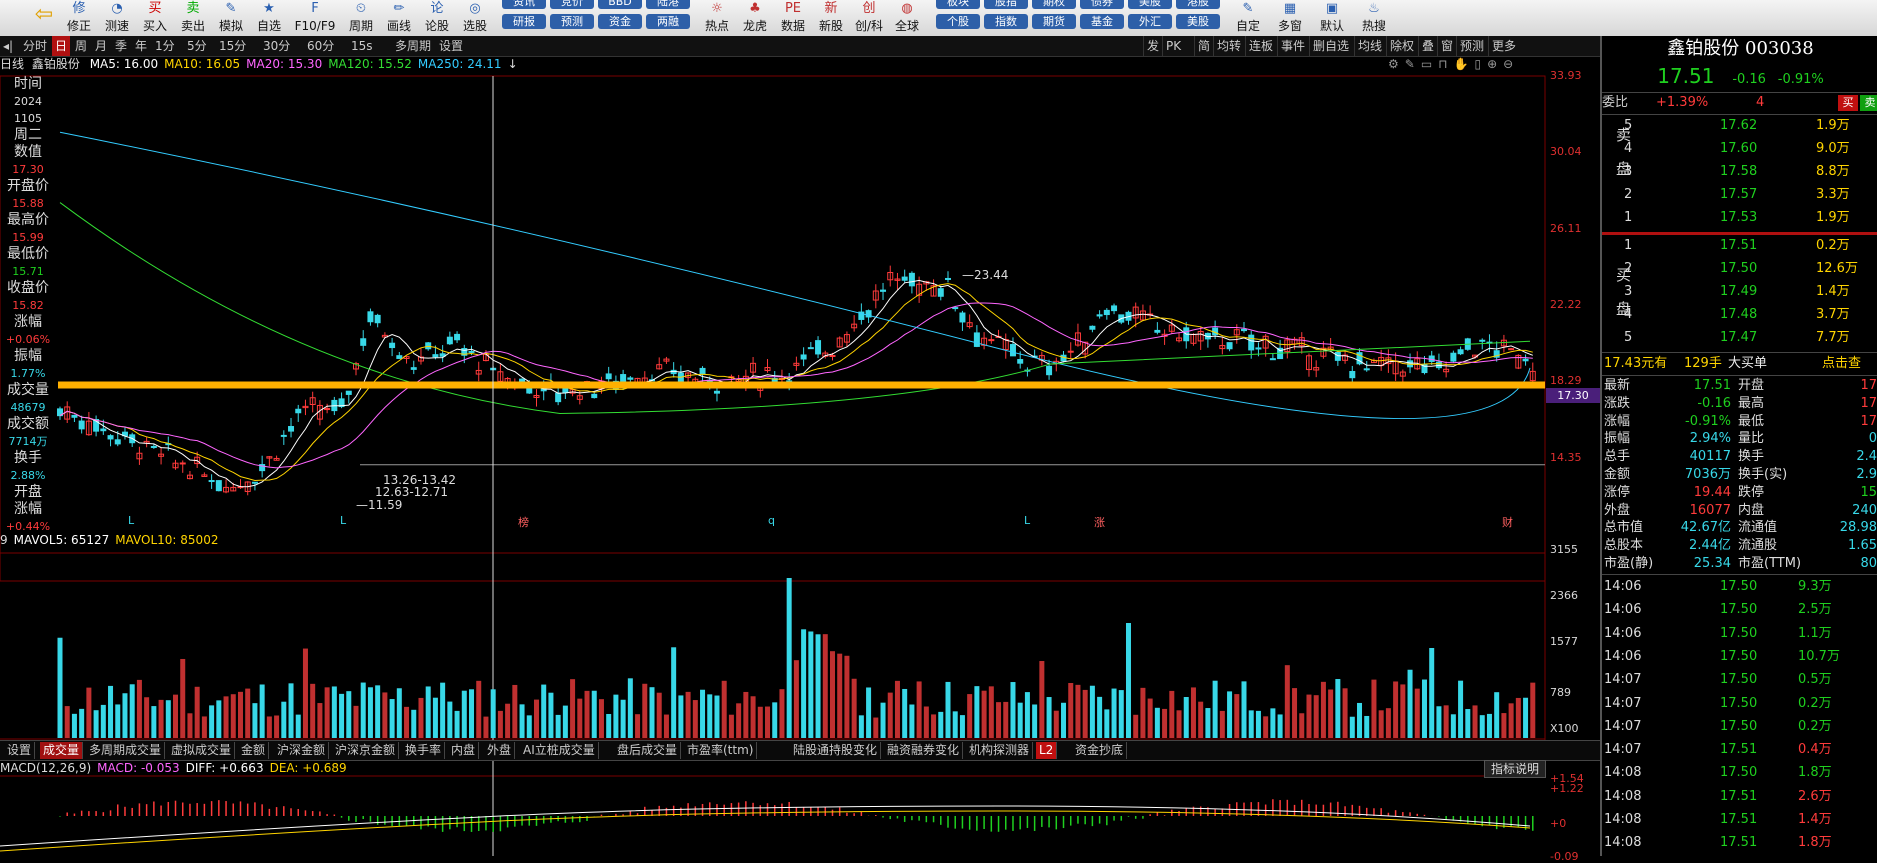 This screenshot has height=863, width=1877. Describe the element at coordinates (1102, 21) in the screenshot. I see `pill2-3: 基金` at that location.